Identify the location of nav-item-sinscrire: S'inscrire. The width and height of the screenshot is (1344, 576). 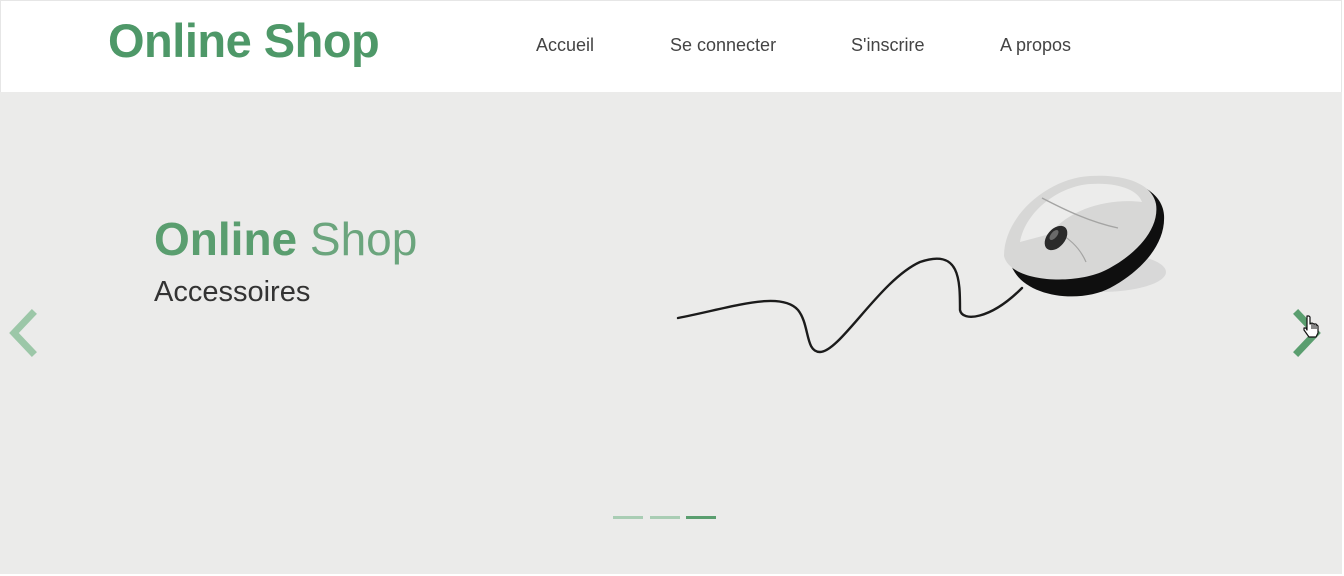
(887, 45).